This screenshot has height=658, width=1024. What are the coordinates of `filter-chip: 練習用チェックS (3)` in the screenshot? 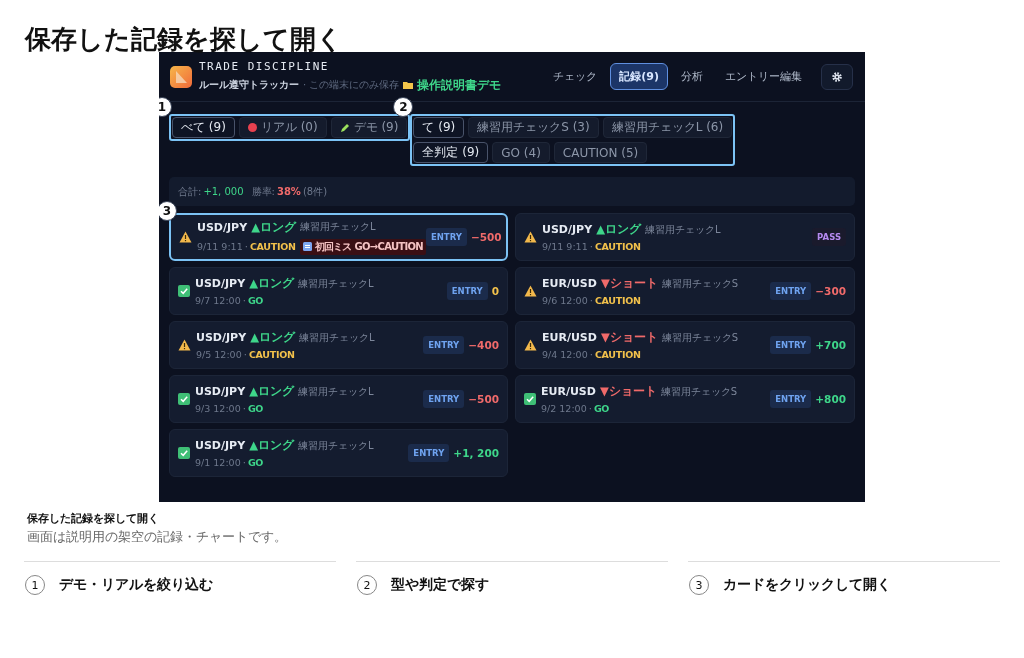 It's located at (533, 127).